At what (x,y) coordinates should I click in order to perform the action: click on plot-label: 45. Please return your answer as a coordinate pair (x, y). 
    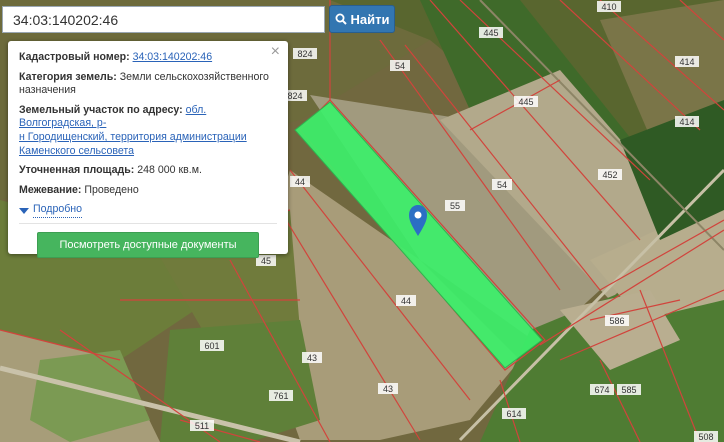
    Looking at the image, I should click on (266, 260).